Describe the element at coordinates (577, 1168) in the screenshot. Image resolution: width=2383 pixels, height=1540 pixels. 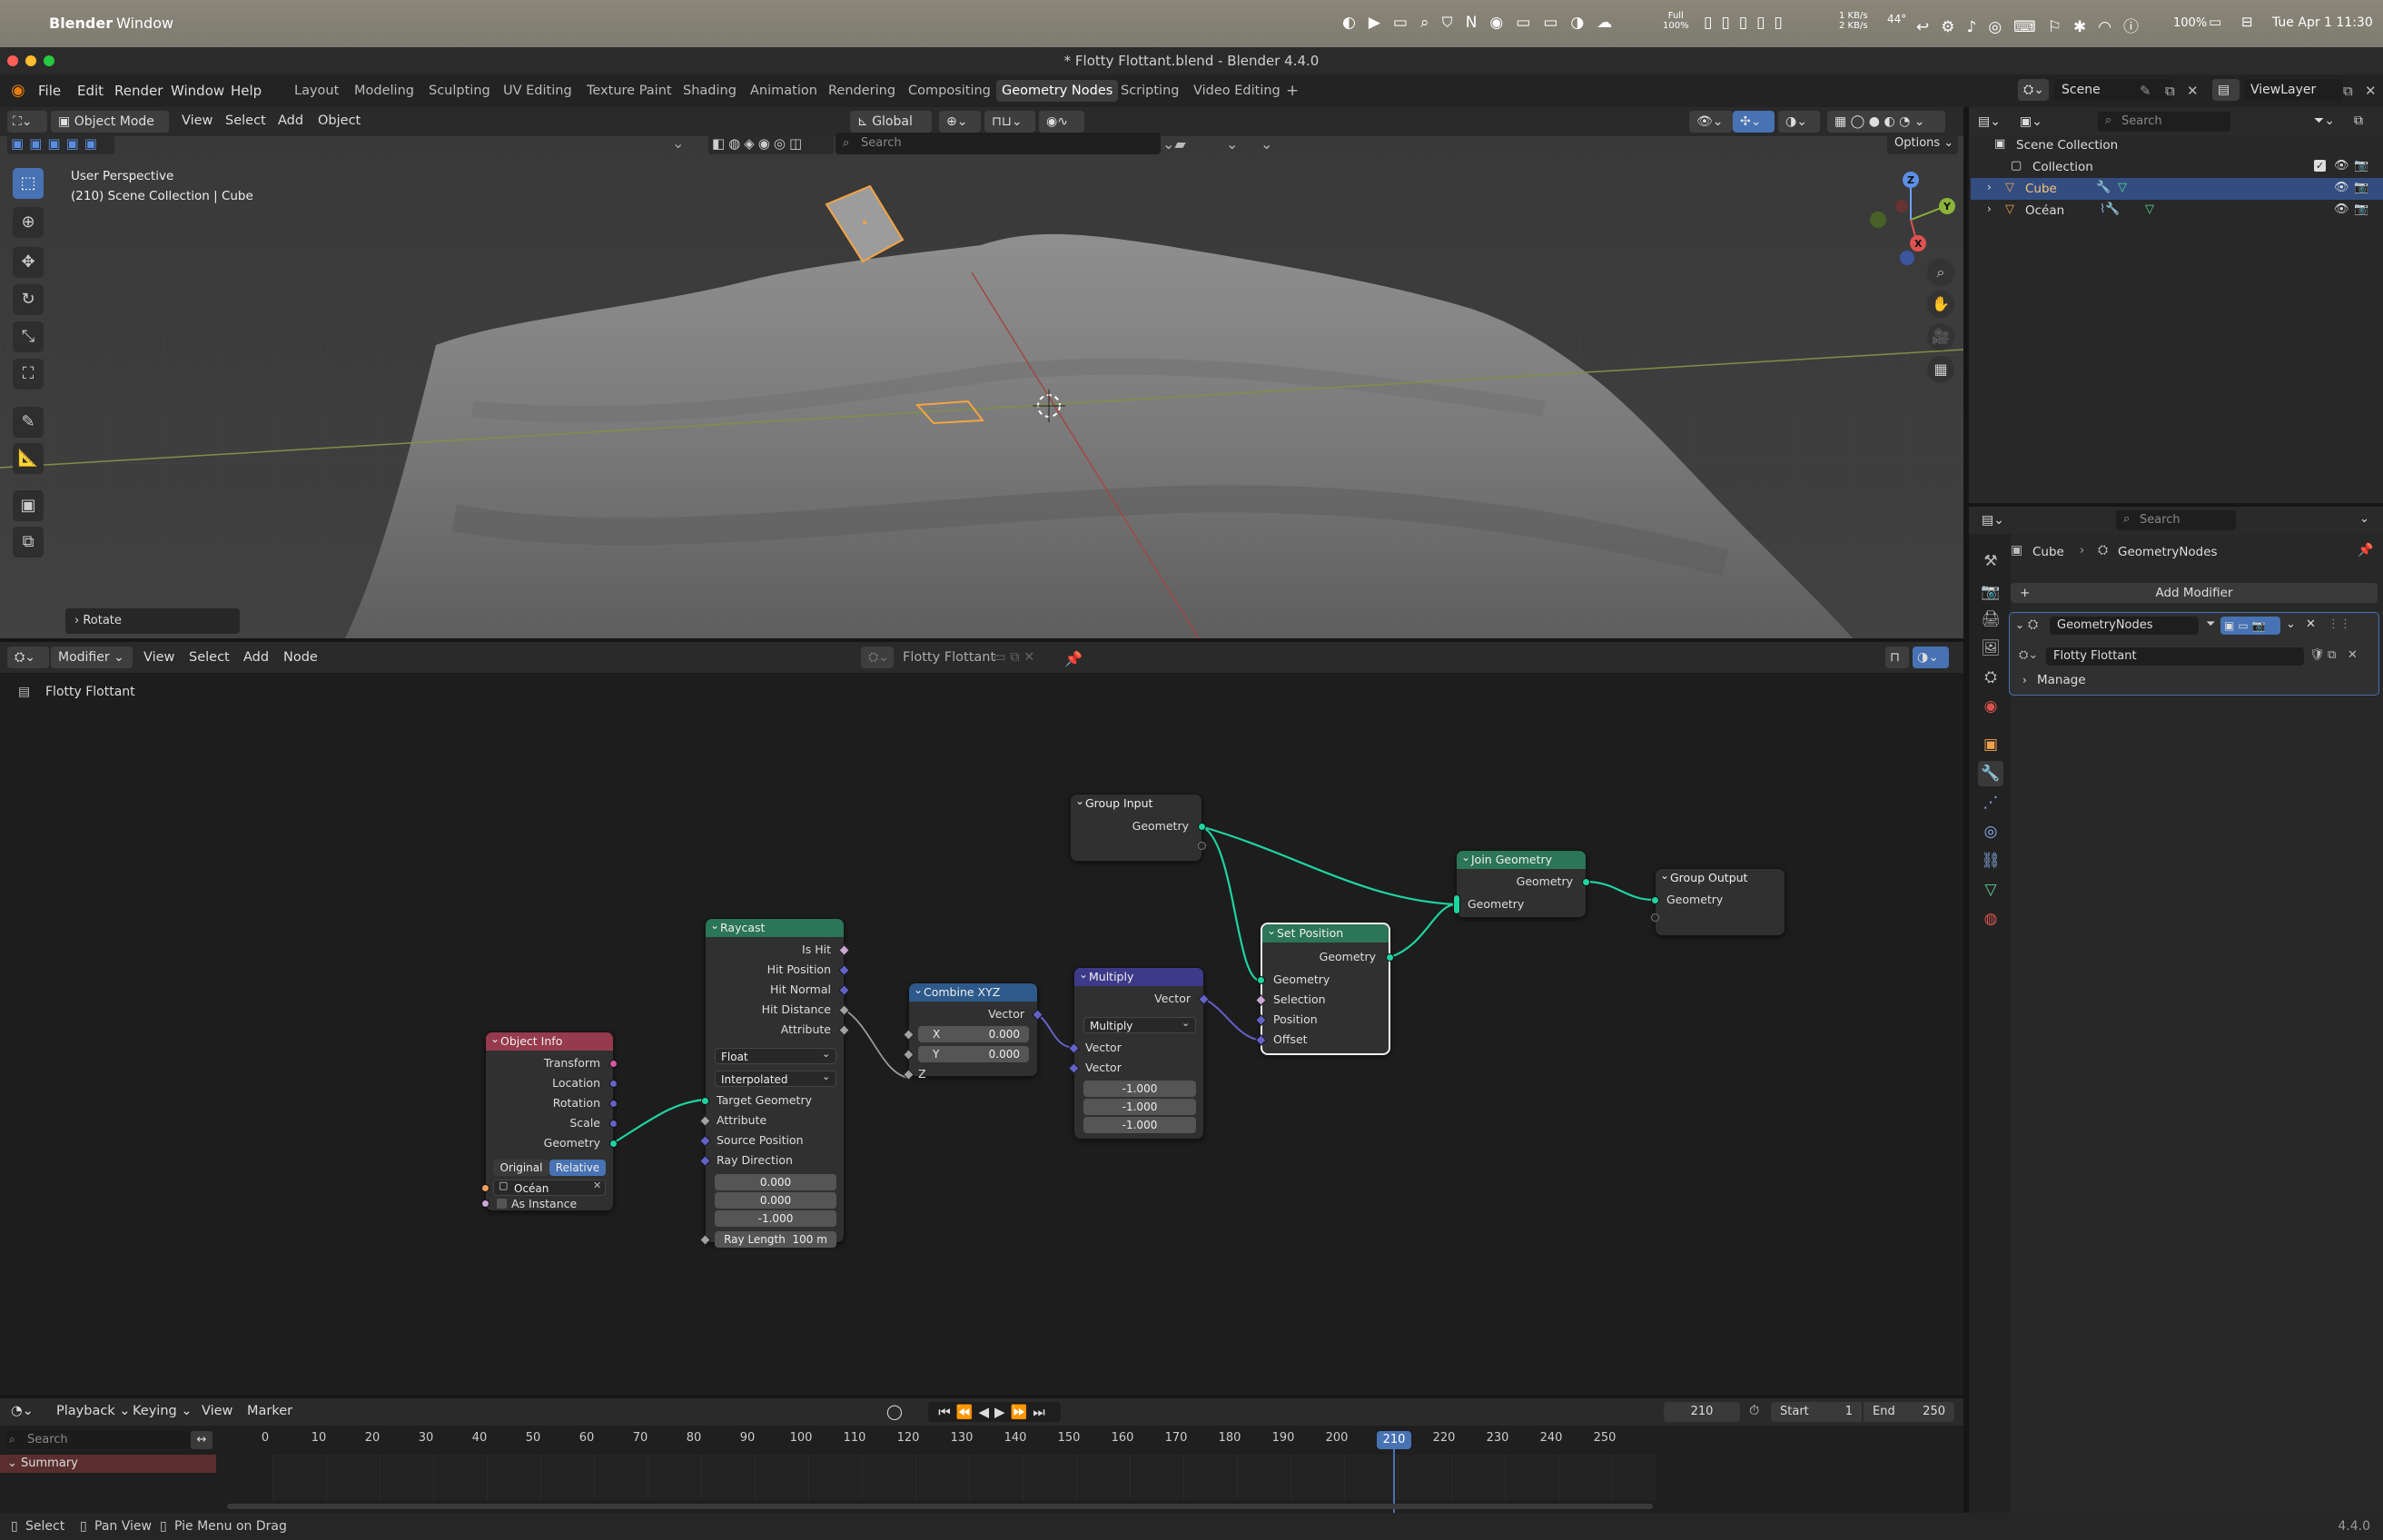
I see `relative-toggle: Relative` at that location.